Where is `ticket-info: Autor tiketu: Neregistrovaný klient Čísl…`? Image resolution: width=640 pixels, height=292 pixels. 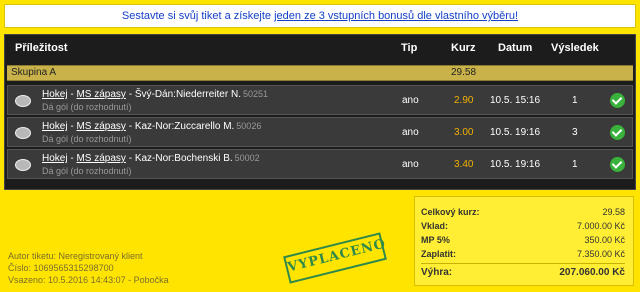 ticket-info: Autor tiketu: Neregistrovaný klient Čísl… is located at coordinates (88, 268).